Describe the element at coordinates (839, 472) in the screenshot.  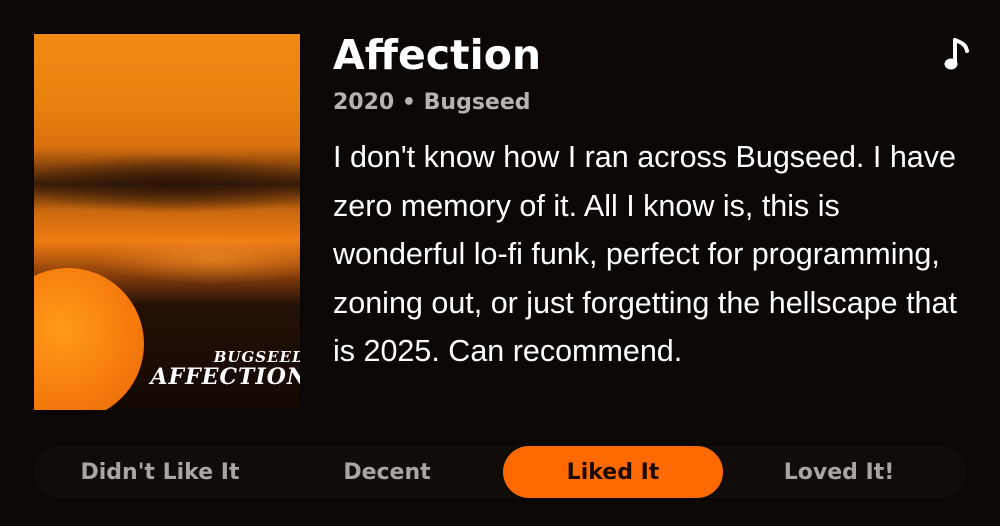
I see `rating-option-loved-it: Loved It!` at that location.